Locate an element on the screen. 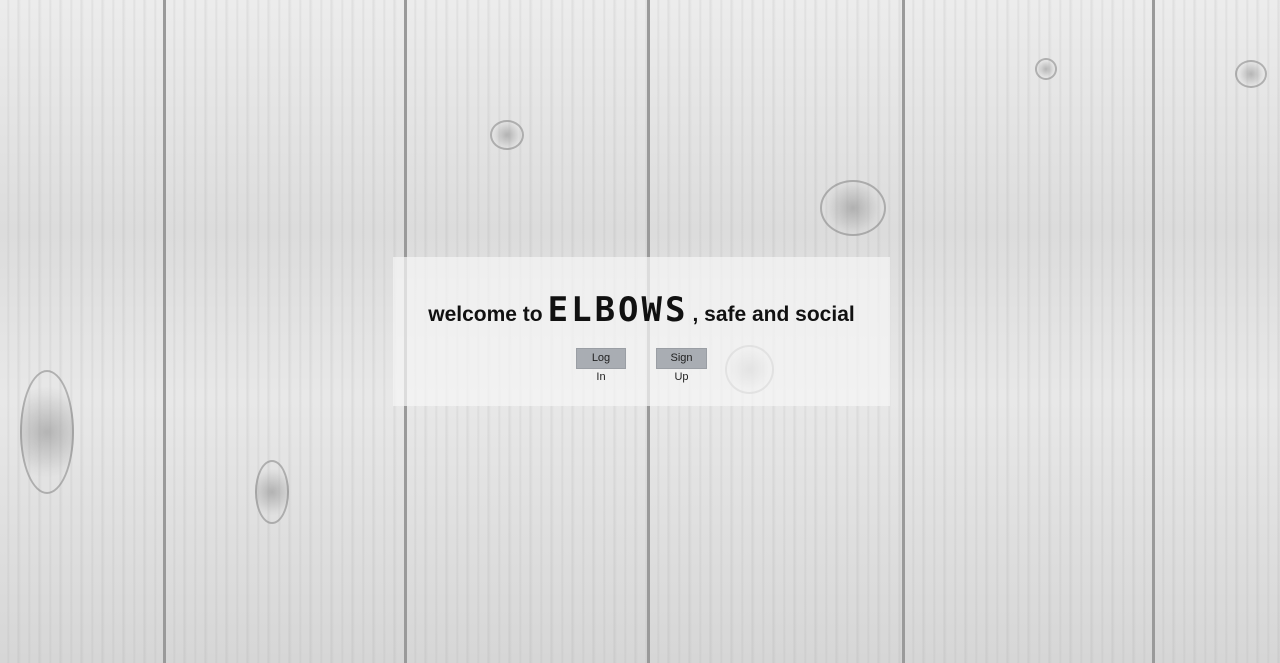 This screenshot has width=1280, height=663. signup-button: Sign Up is located at coordinates (681, 365).